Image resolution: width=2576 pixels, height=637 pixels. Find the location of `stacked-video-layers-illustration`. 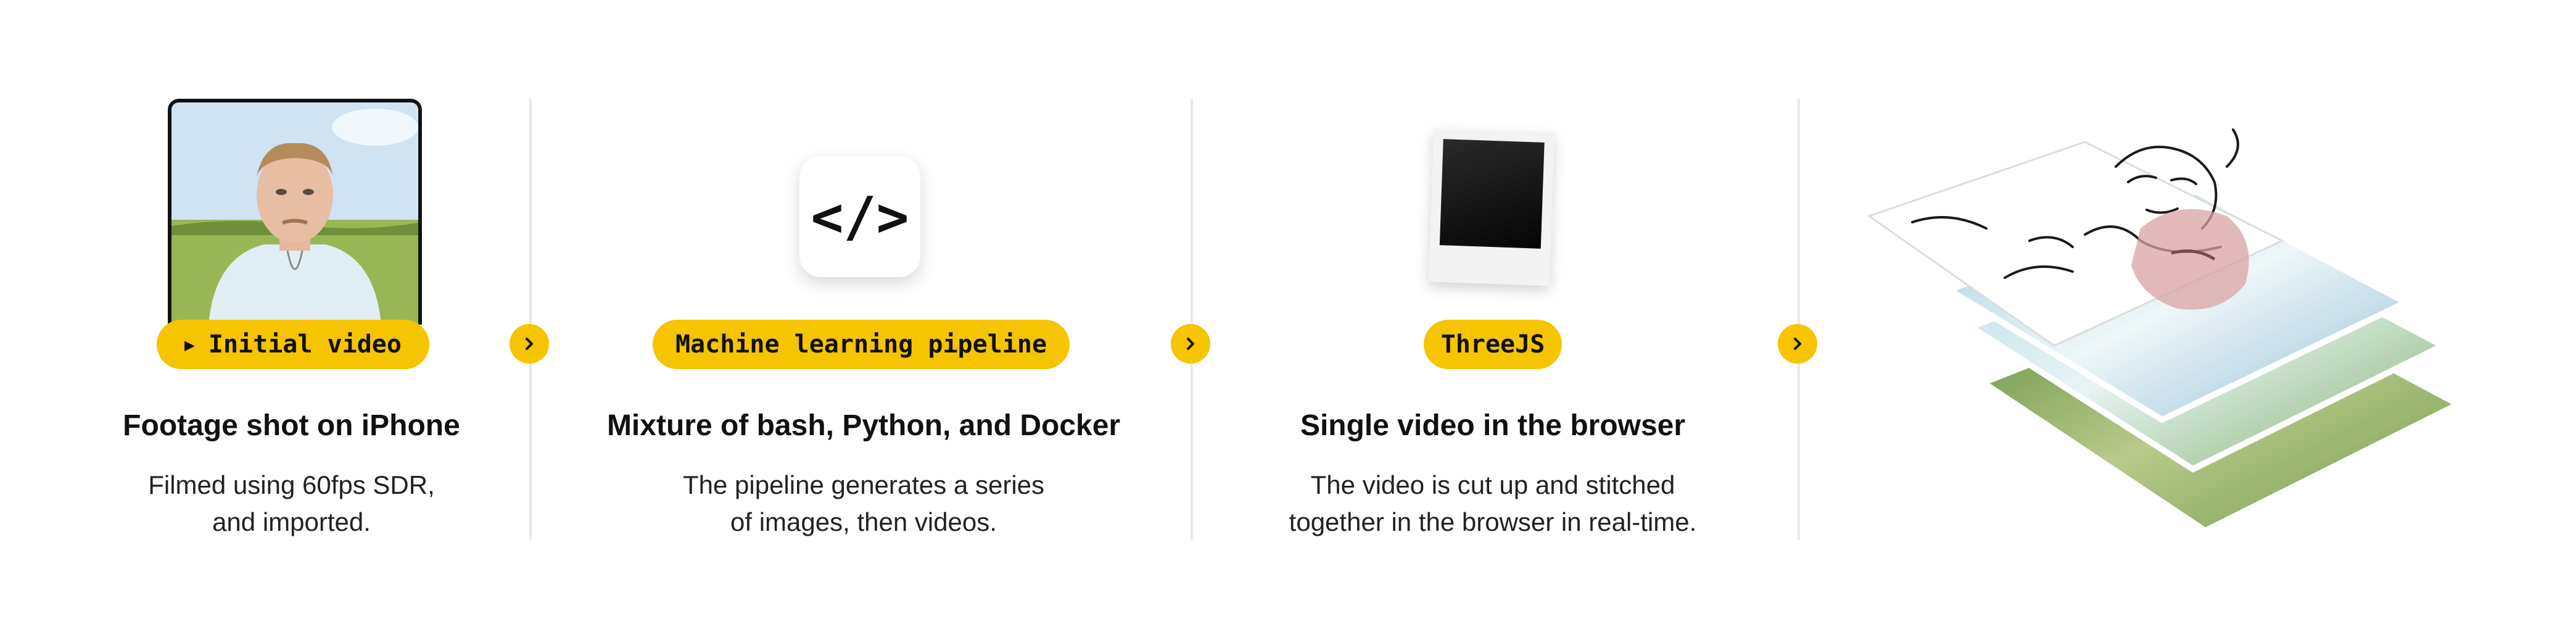

stacked-video-layers-illustration is located at coordinates (2166, 331).